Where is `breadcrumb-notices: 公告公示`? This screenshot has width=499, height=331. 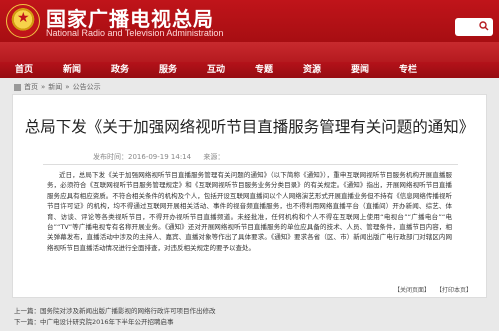
breadcrumb-notices: 公告公示 is located at coordinates (87, 87).